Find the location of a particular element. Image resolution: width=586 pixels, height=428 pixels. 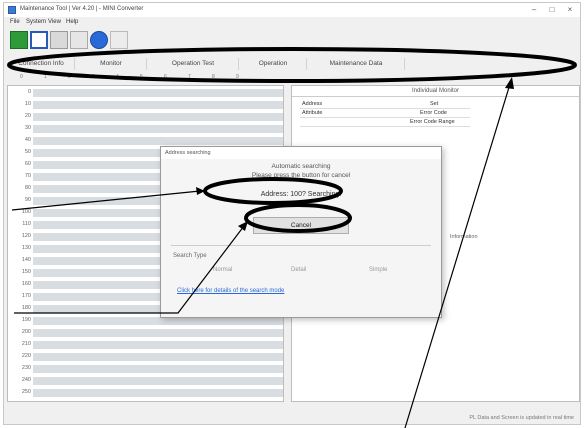

address-highlight-ellipse is located at coordinates (273, 191).